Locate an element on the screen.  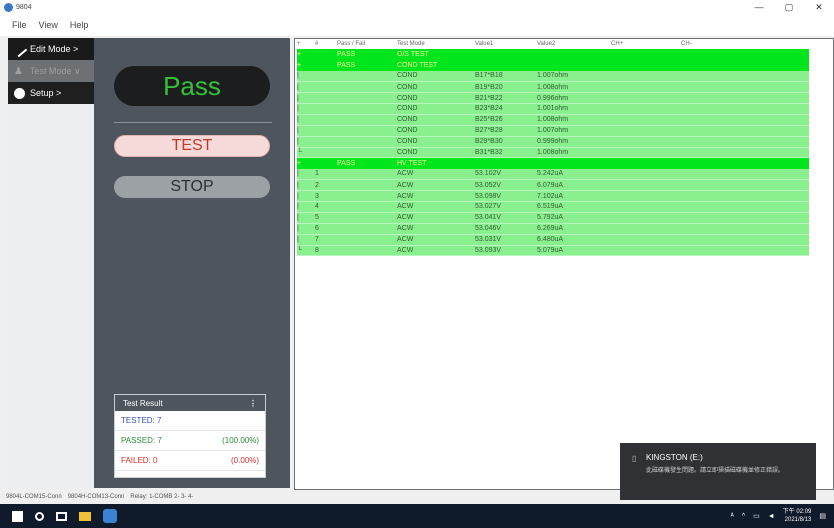
nav-edit-mode-label: Edit Mode > is located at coordinates (54, 49).